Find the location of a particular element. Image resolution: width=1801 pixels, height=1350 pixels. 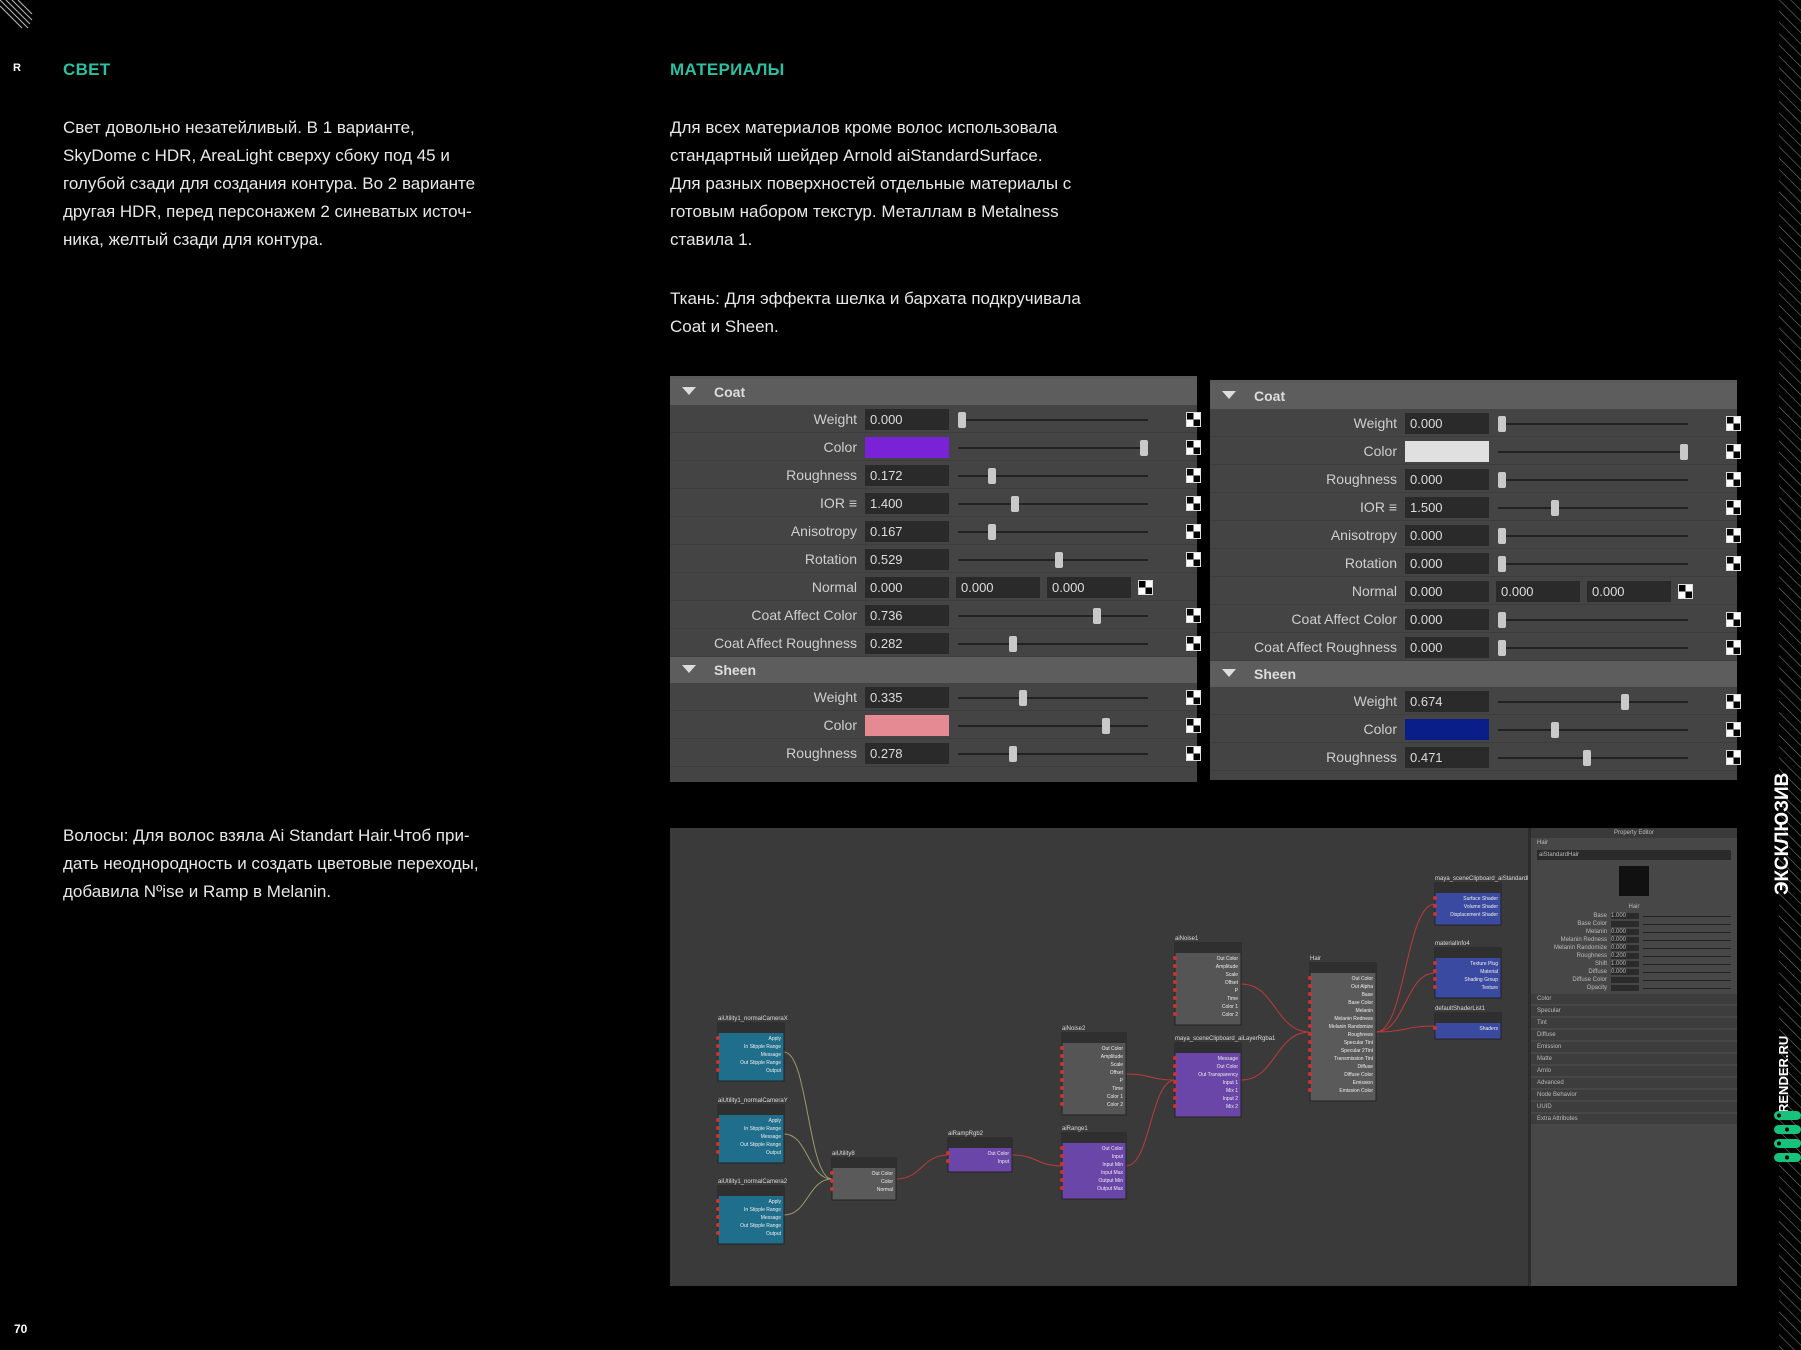

property-section-header: Extra Attributes is located at coordinates (1634, 1119).